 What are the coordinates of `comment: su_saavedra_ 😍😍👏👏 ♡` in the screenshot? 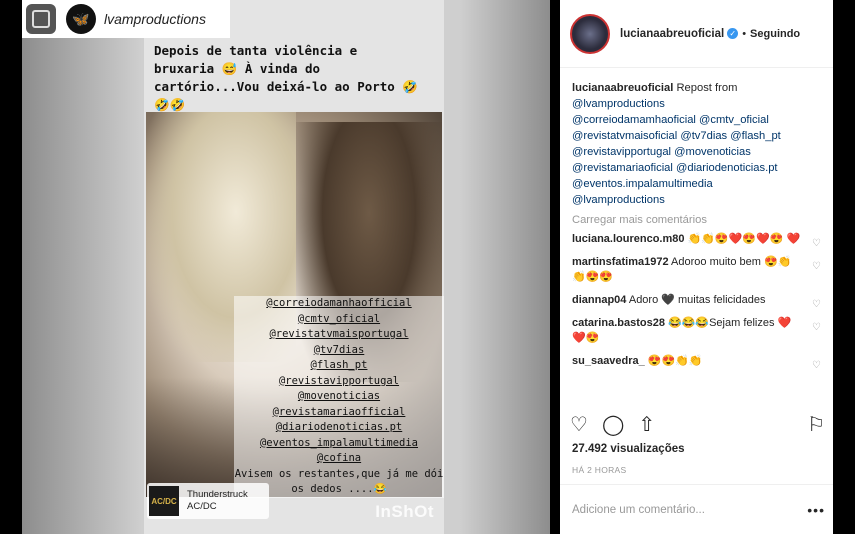 It's located at (696, 361).